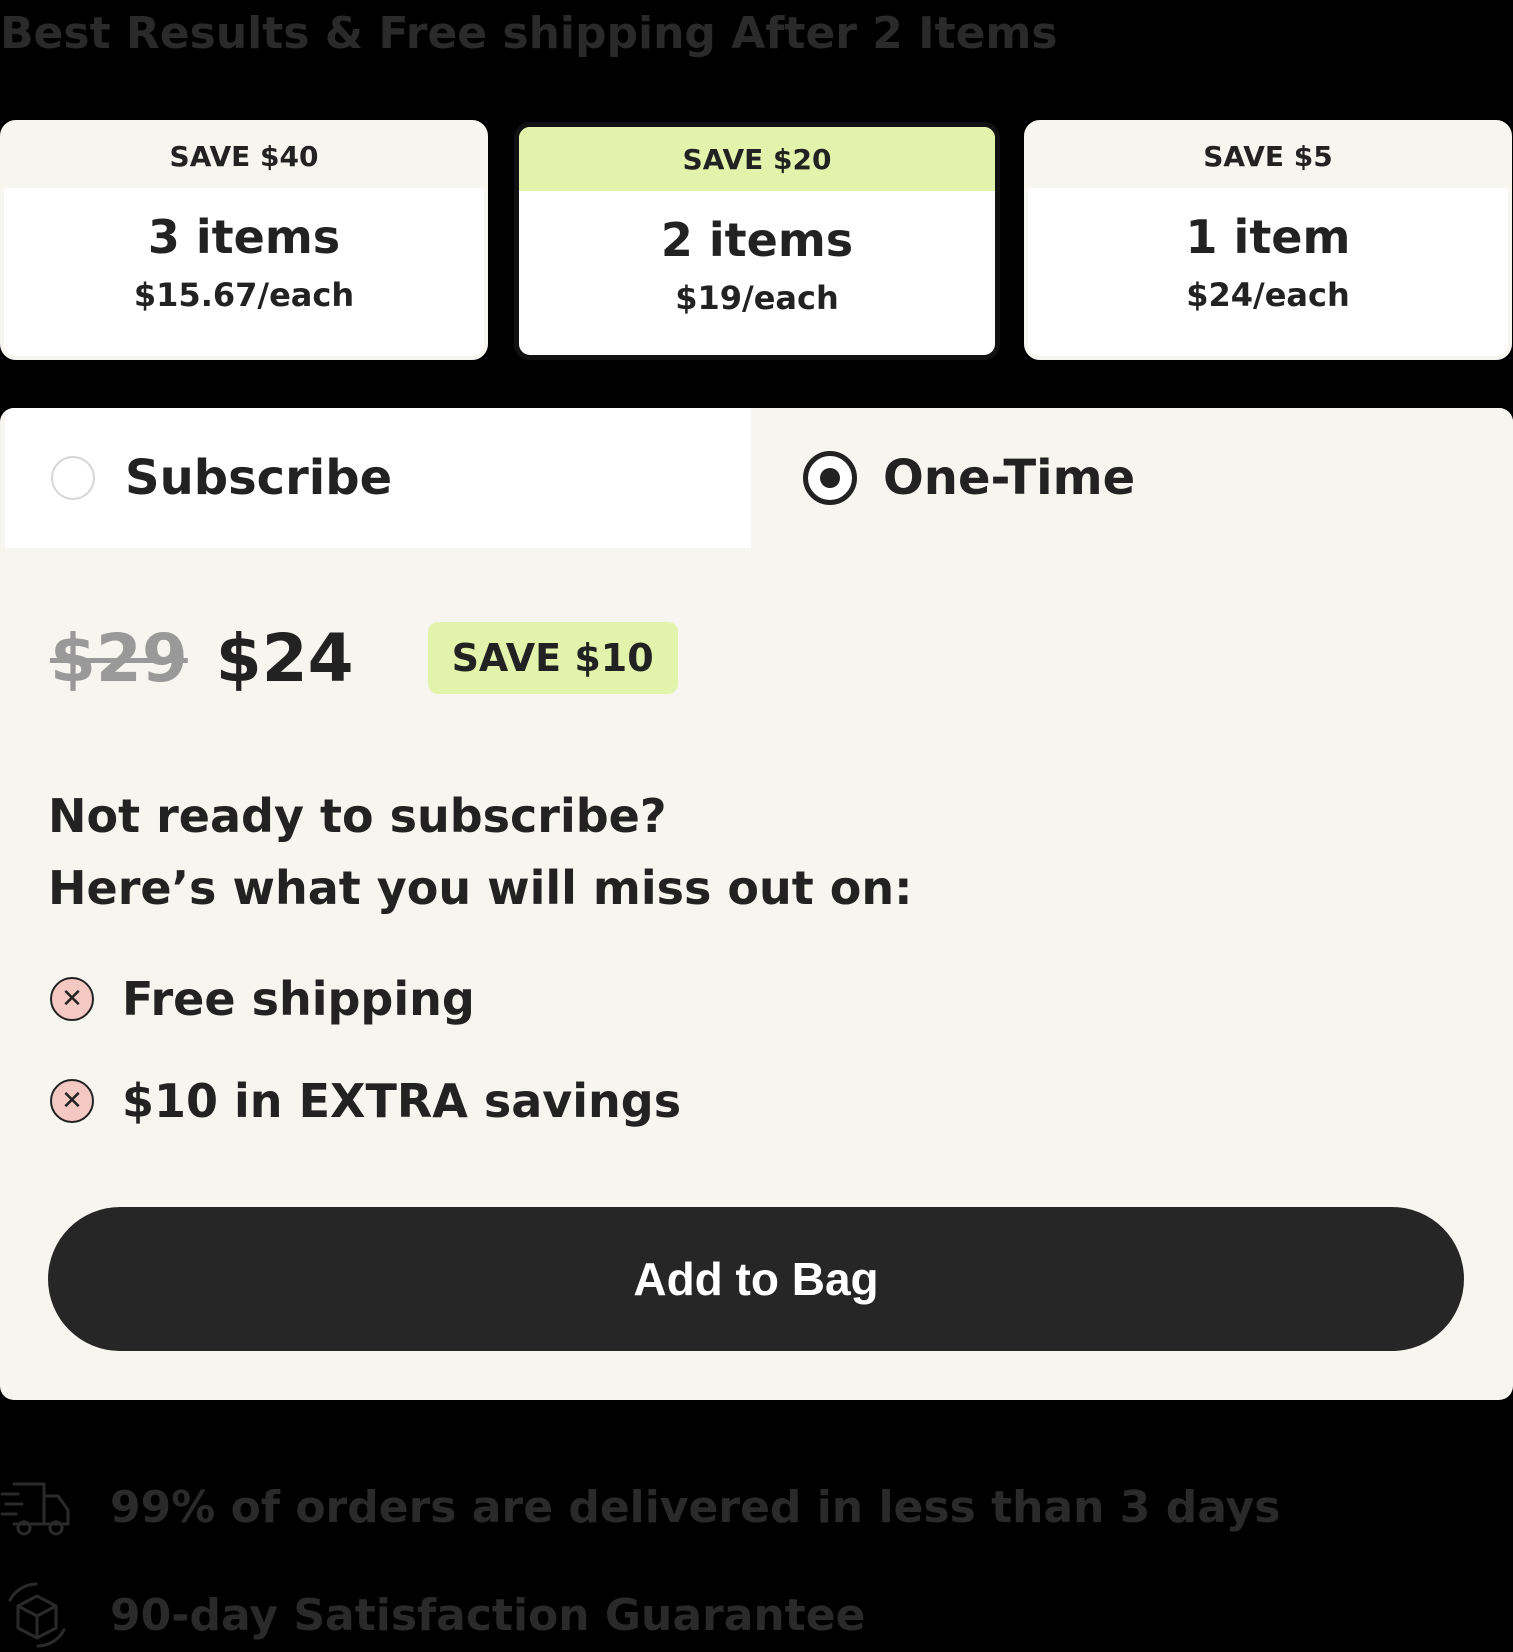 The height and width of the screenshot is (1652, 1513). What do you see at coordinates (1268, 156) in the screenshot?
I see `tier-save-label: SAVE $5` at bounding box center [1268, 156].